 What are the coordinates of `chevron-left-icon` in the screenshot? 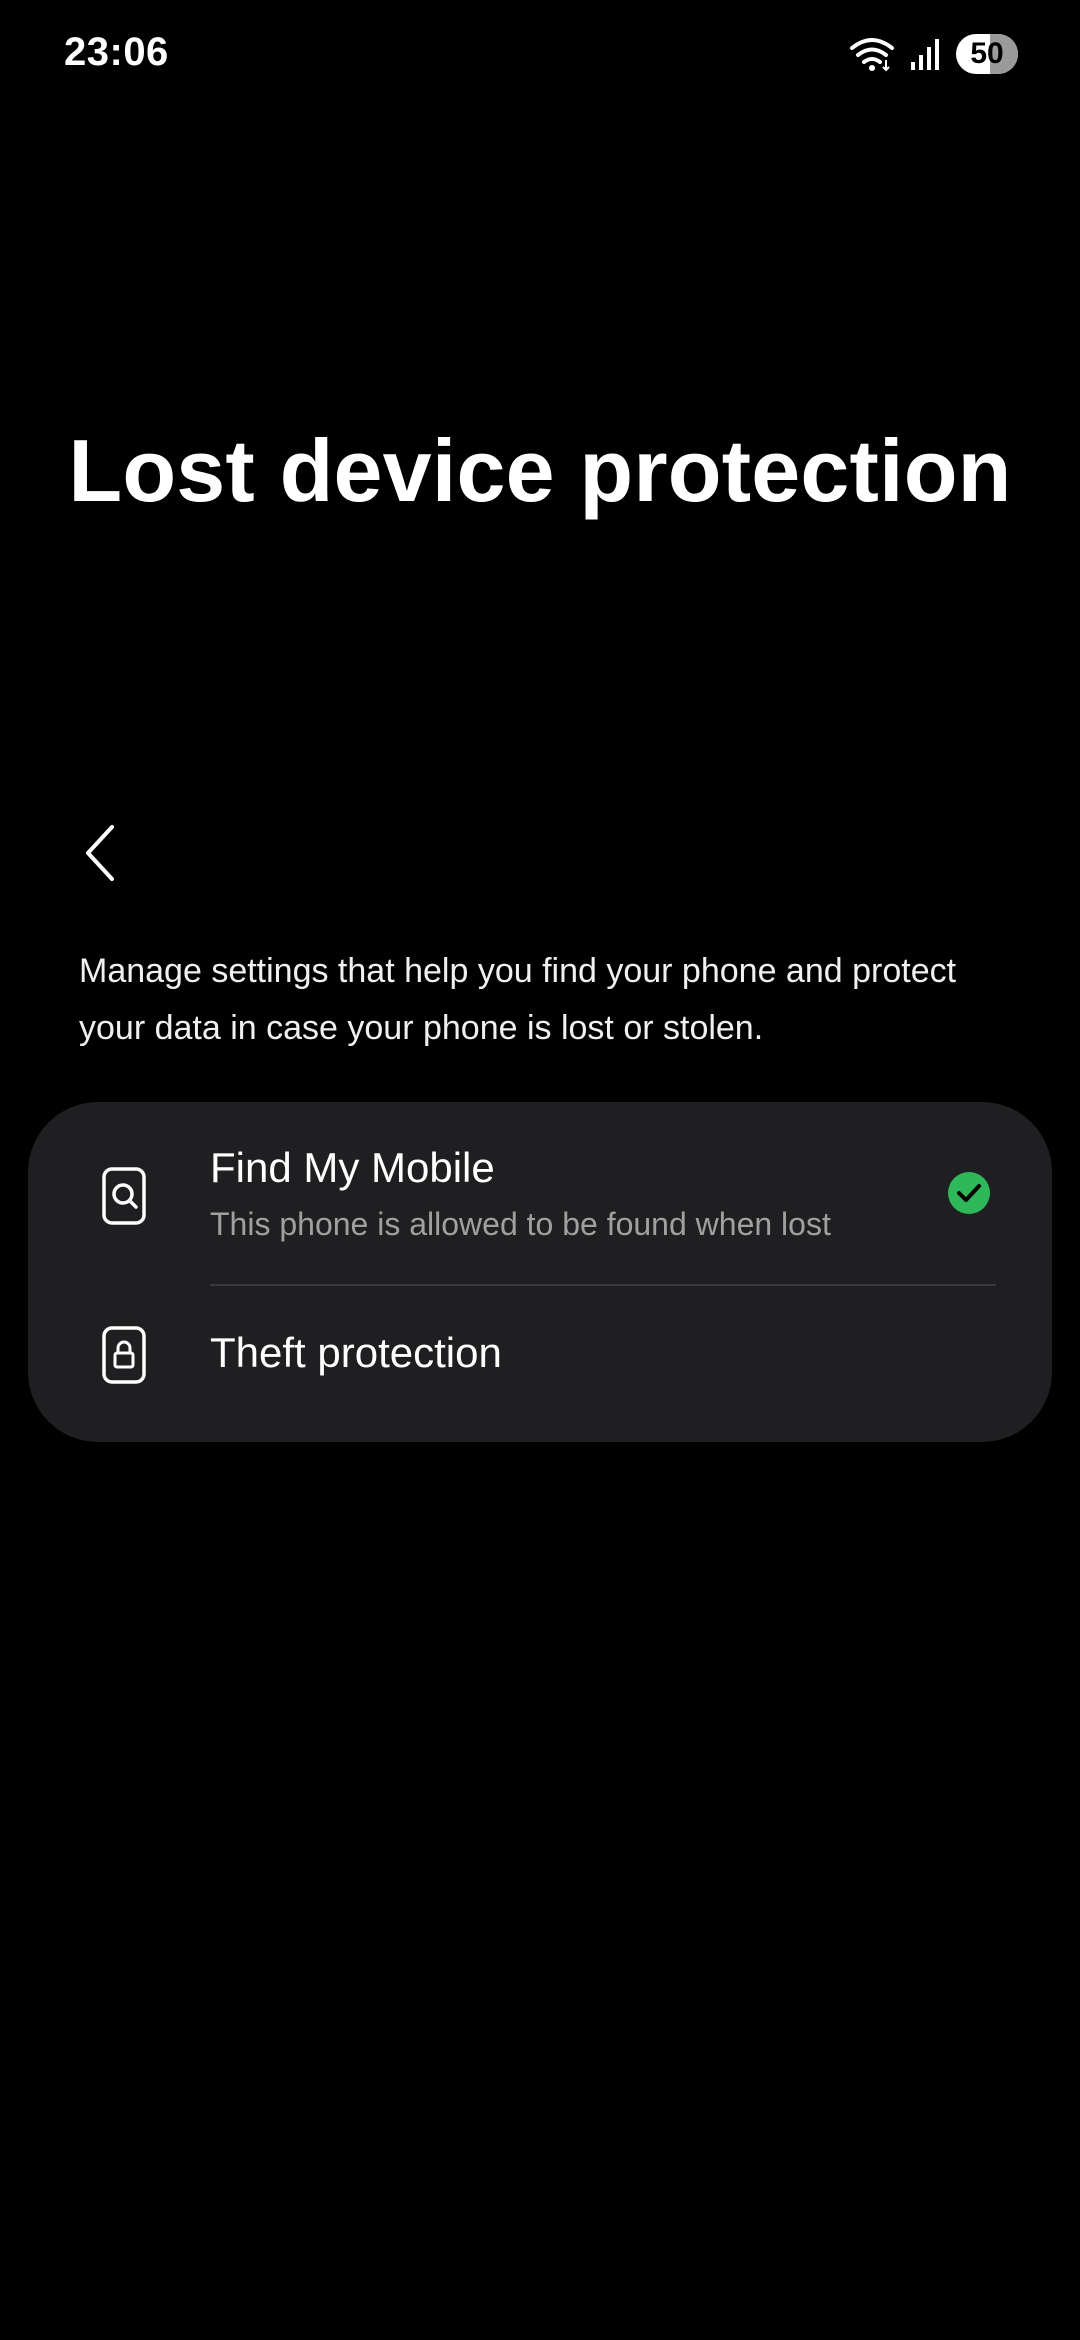 It's located at (100, 855).